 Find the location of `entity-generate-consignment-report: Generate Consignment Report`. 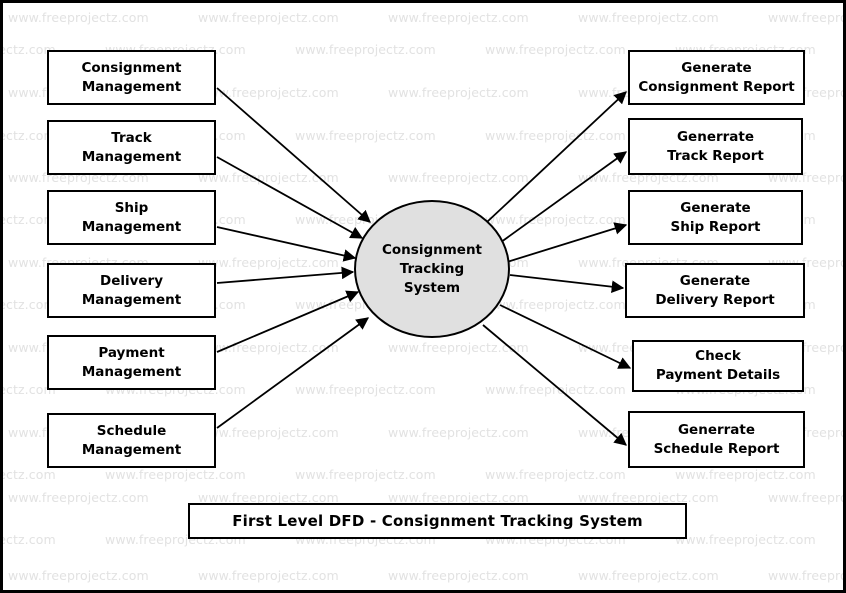

entity-generate-consignment-report: Generate Consignment Report is located at coordinates (716, 77).